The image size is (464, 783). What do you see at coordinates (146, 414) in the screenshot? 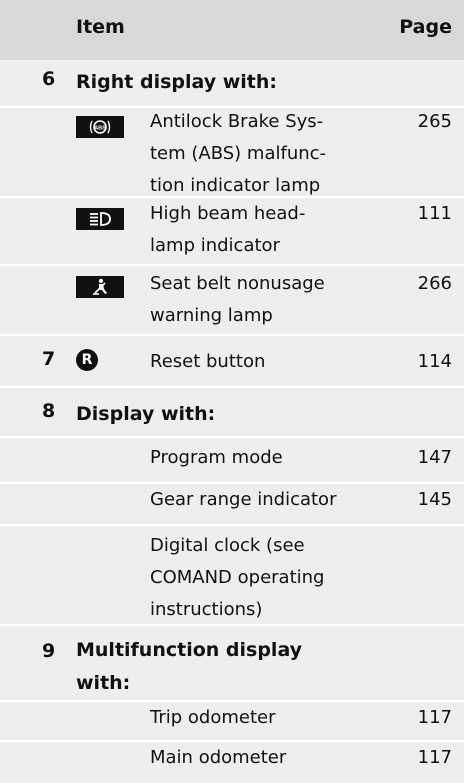
I see `section-label: Display with:` at bounding box center [146, 414].